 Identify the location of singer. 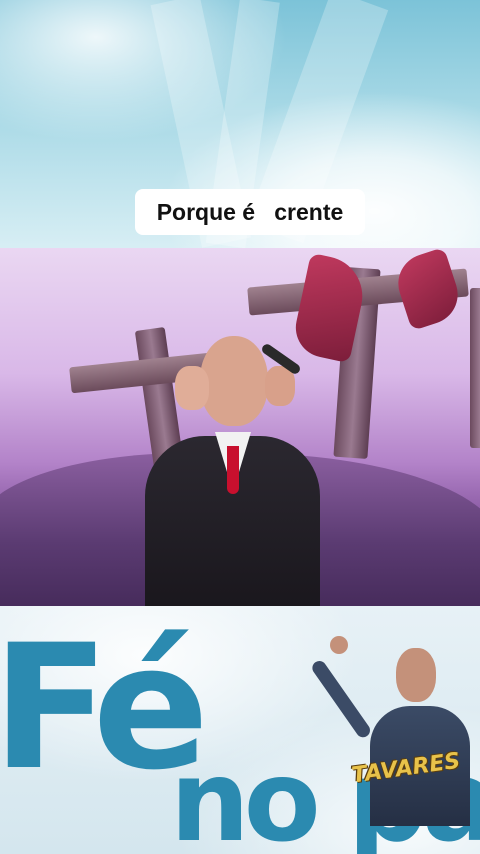
(232, 471).